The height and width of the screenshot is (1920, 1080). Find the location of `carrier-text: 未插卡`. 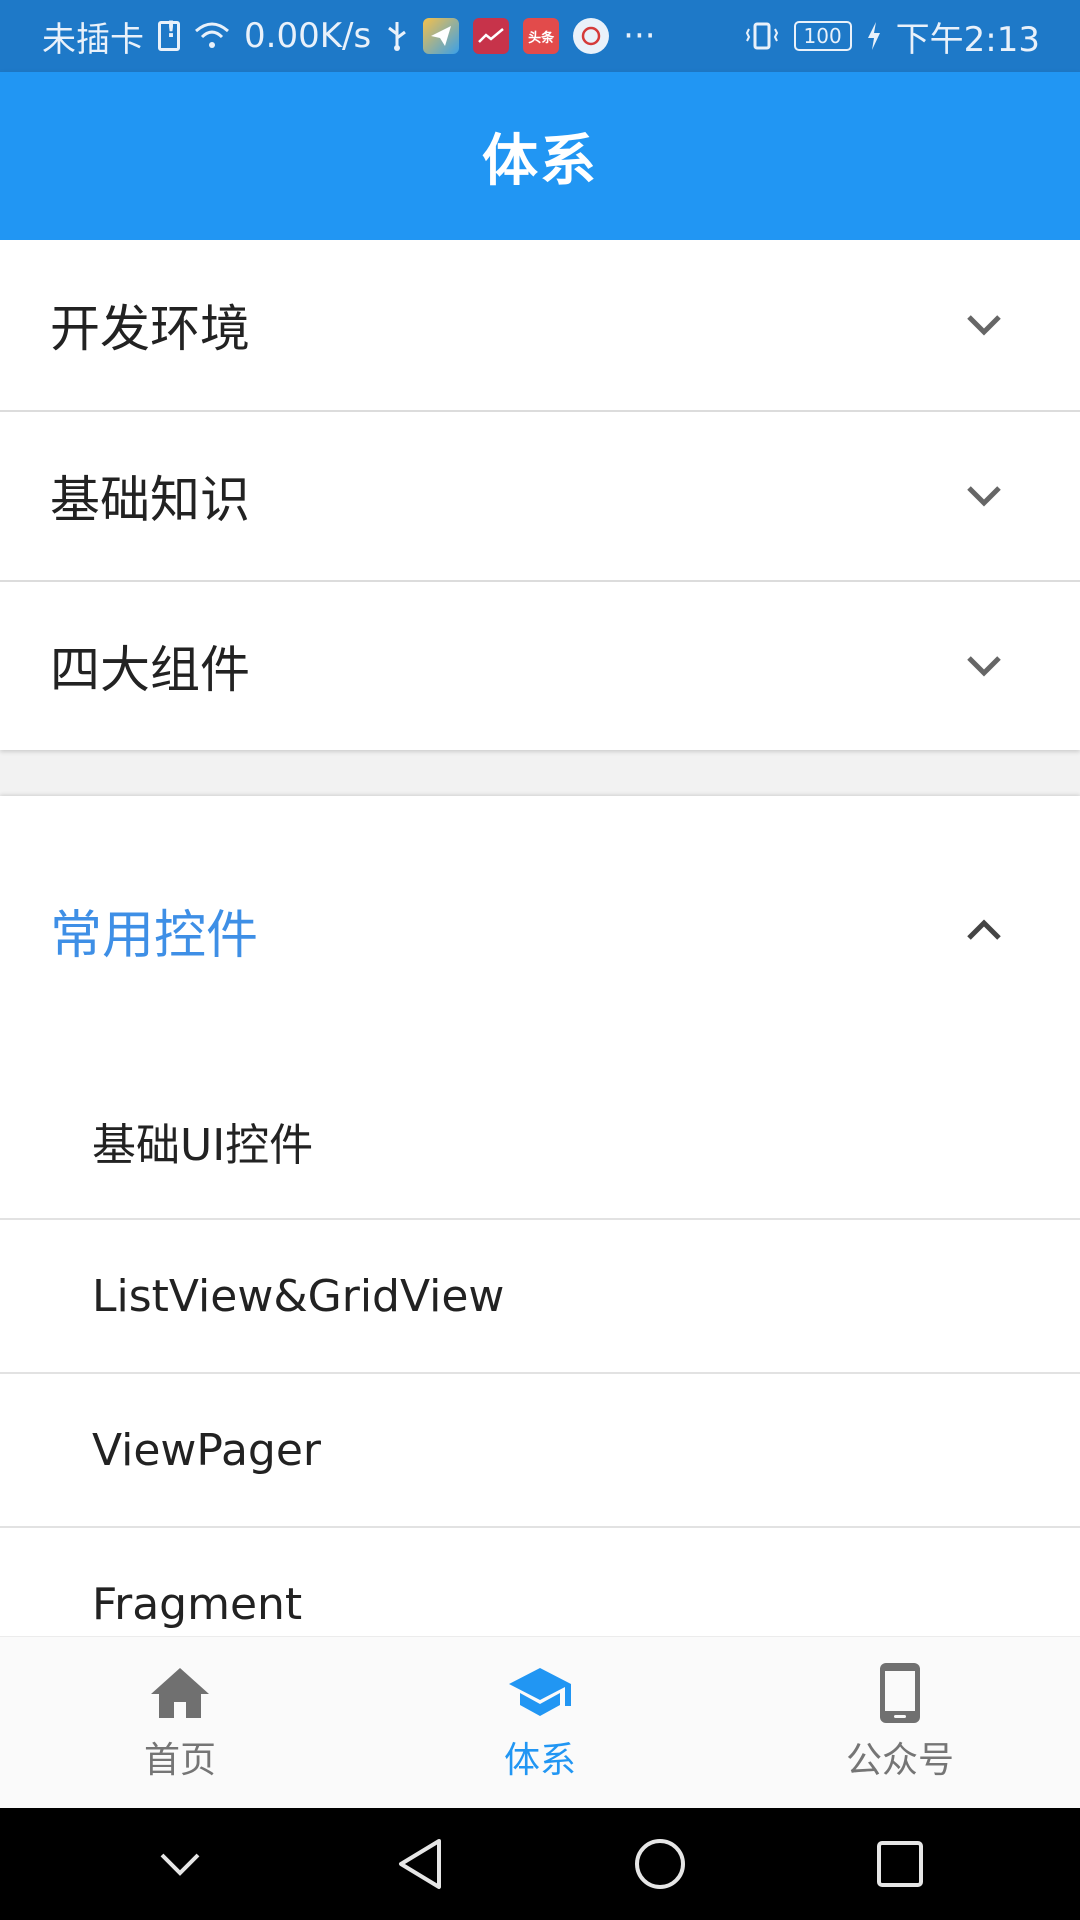

carrier-text: 未插卡 is located at coordinates (93, 39).